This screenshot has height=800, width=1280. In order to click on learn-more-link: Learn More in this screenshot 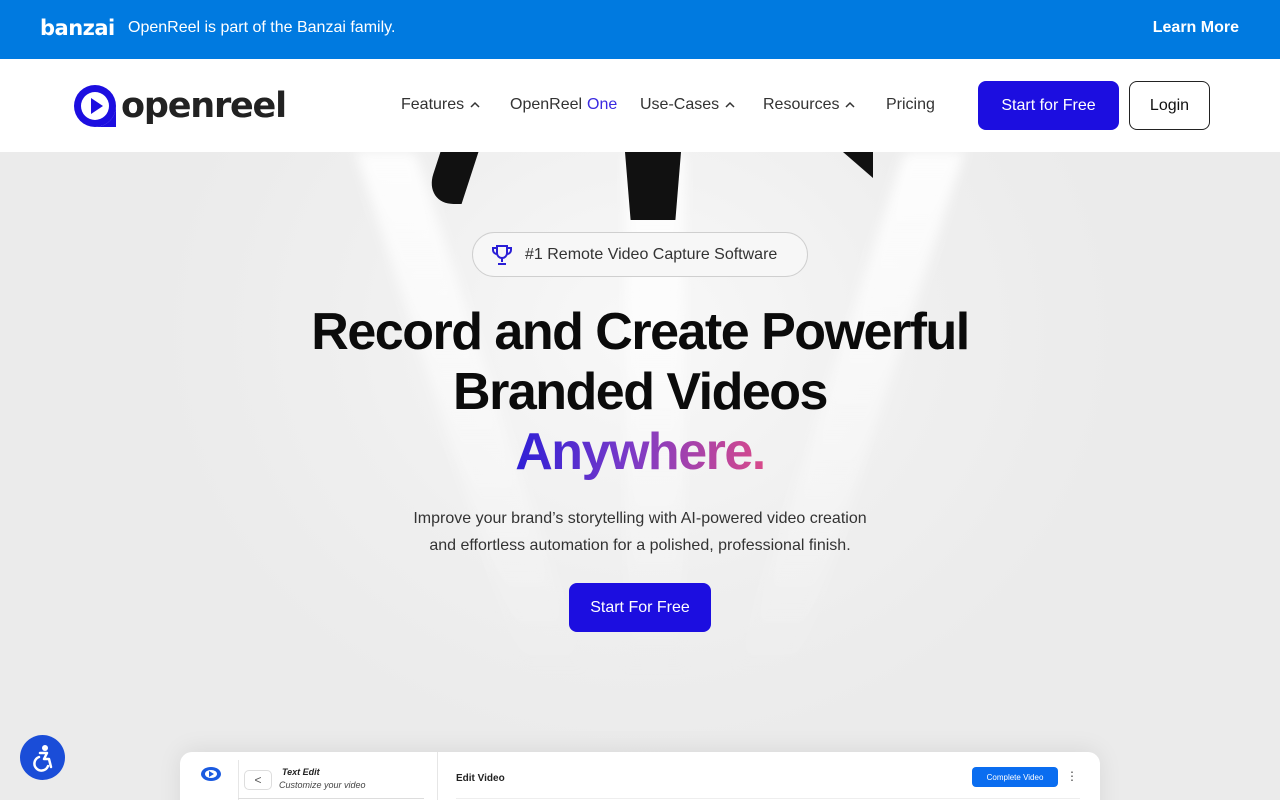, I will do `click(1196, 28)`.